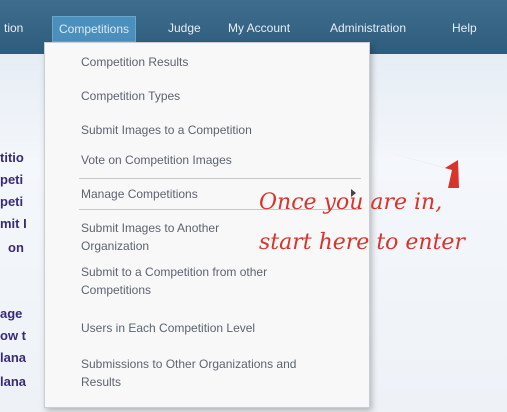 Image resolution: width=507 pixels, height=412 pixels. What do you see at coordinates (362, 242) in the screenshot?
I see `annotation-line-2: start here to enter` at bounding box center [362, 242].